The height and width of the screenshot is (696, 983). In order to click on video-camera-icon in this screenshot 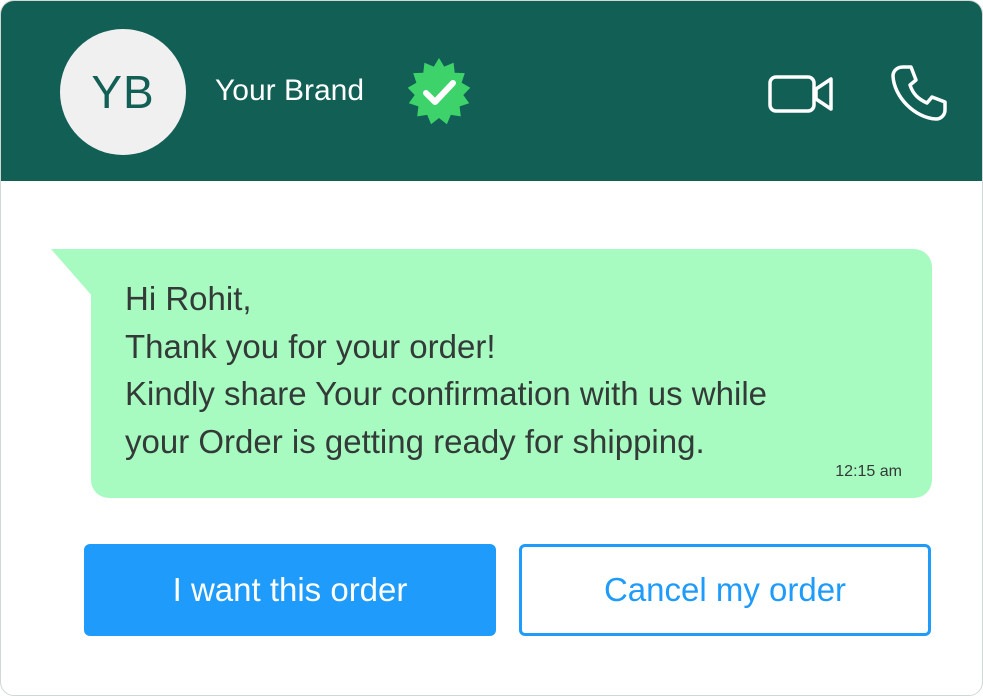, I will do `click(801, 94)`.